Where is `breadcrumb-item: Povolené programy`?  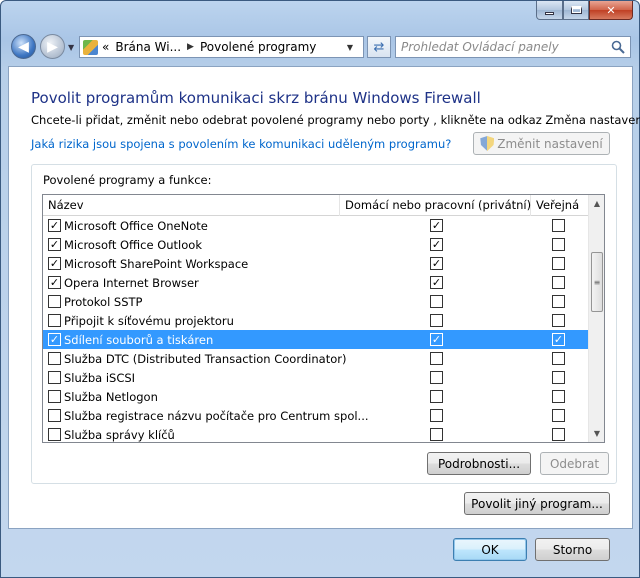
breadcrumb-item: Povolené programy is located at coordinates (258, 47).